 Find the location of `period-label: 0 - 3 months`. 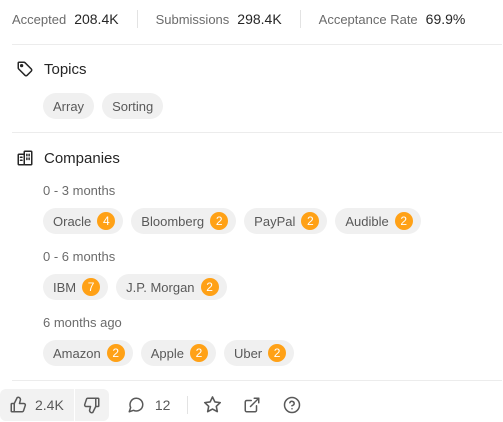

period-label: 0 - 3 months is located at coordinates (79, 190).